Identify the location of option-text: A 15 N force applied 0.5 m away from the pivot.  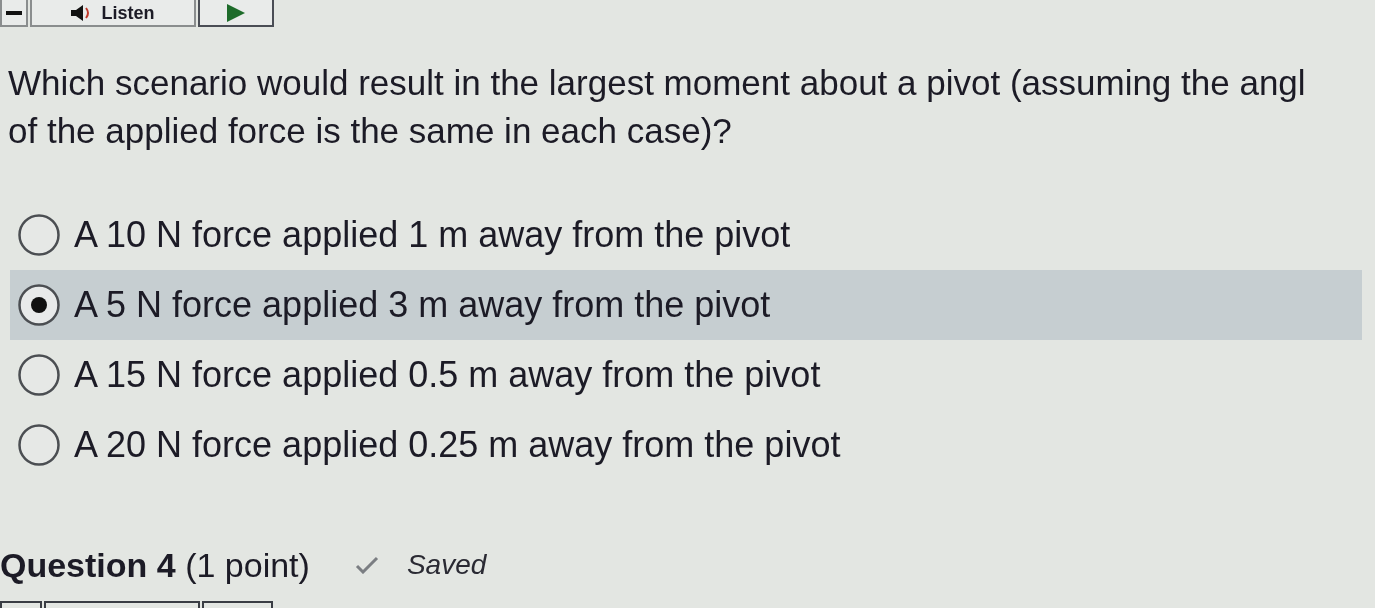
(447, 375).